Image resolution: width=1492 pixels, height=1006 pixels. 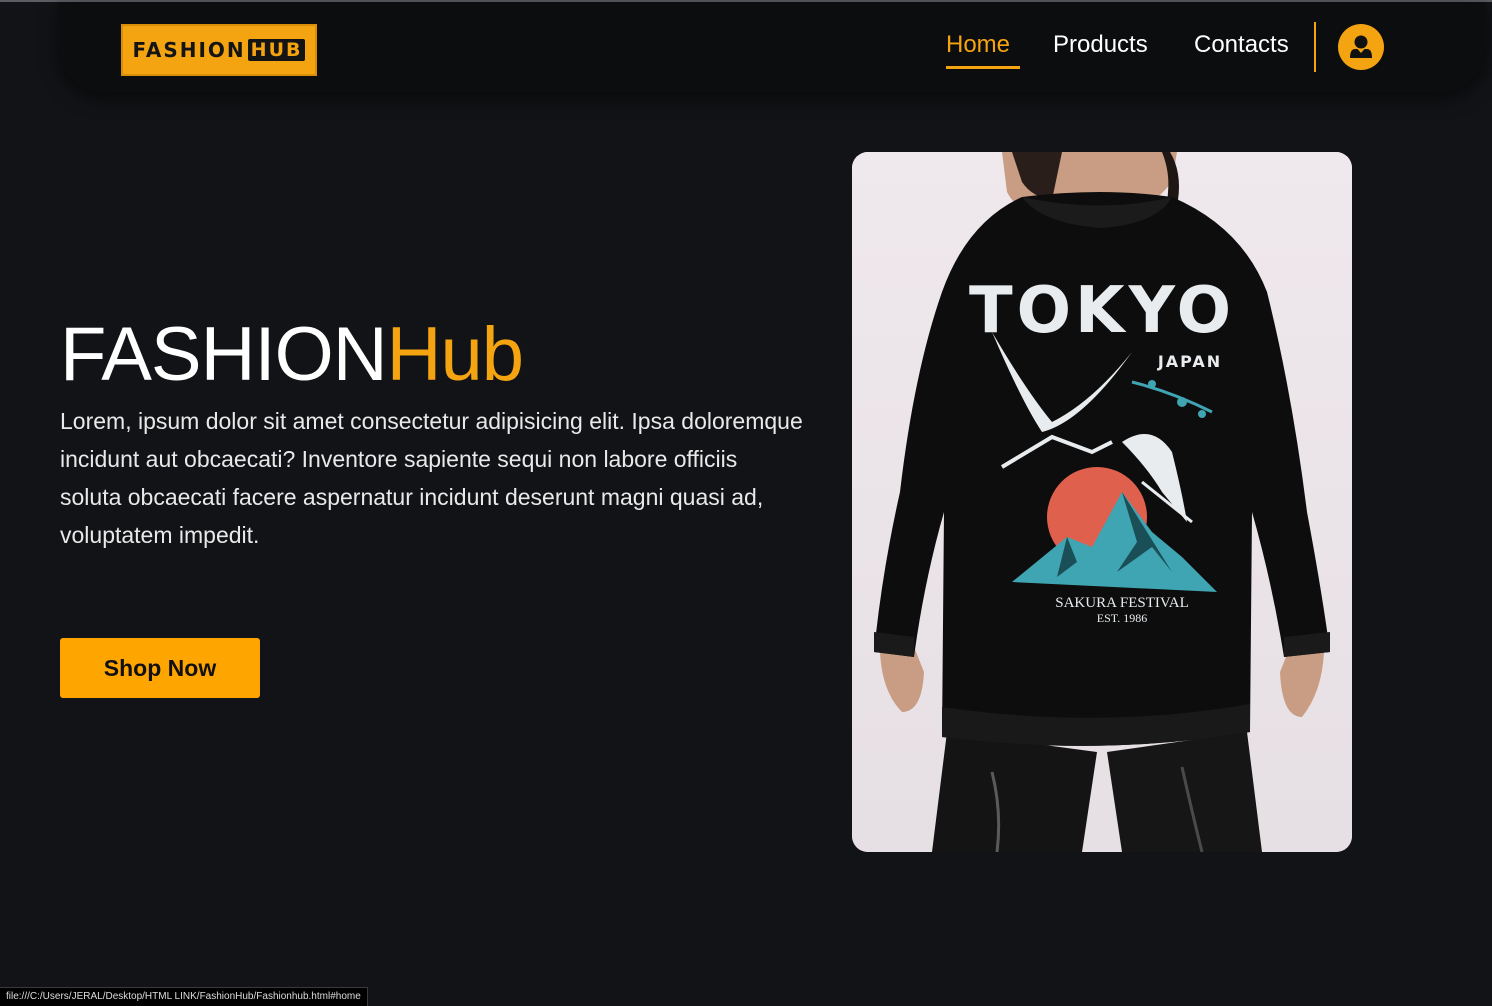 I want to click on print-title: TOKYO, so click(x=1102, y=311).